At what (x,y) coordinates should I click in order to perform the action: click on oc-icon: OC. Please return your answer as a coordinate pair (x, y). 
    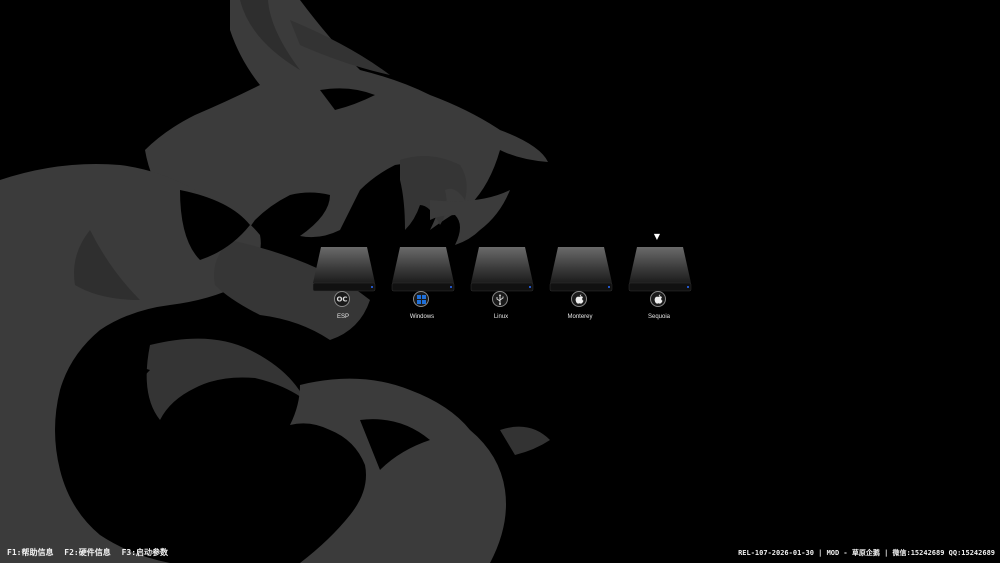
    Looking at the image, I should click on (342, 299).